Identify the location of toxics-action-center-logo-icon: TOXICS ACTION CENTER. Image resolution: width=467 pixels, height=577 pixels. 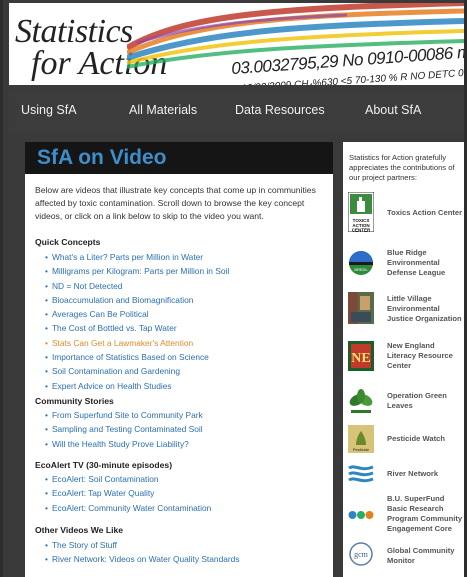
(361, 212).